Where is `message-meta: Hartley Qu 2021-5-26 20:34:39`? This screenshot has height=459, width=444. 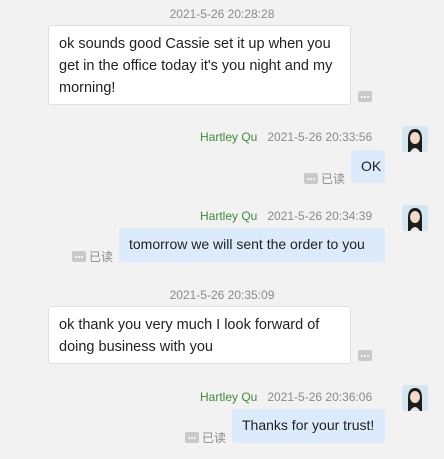
message-meta: Hartley Qu 2021-5-26 20:34:39 is located at coordinates (286, 216).